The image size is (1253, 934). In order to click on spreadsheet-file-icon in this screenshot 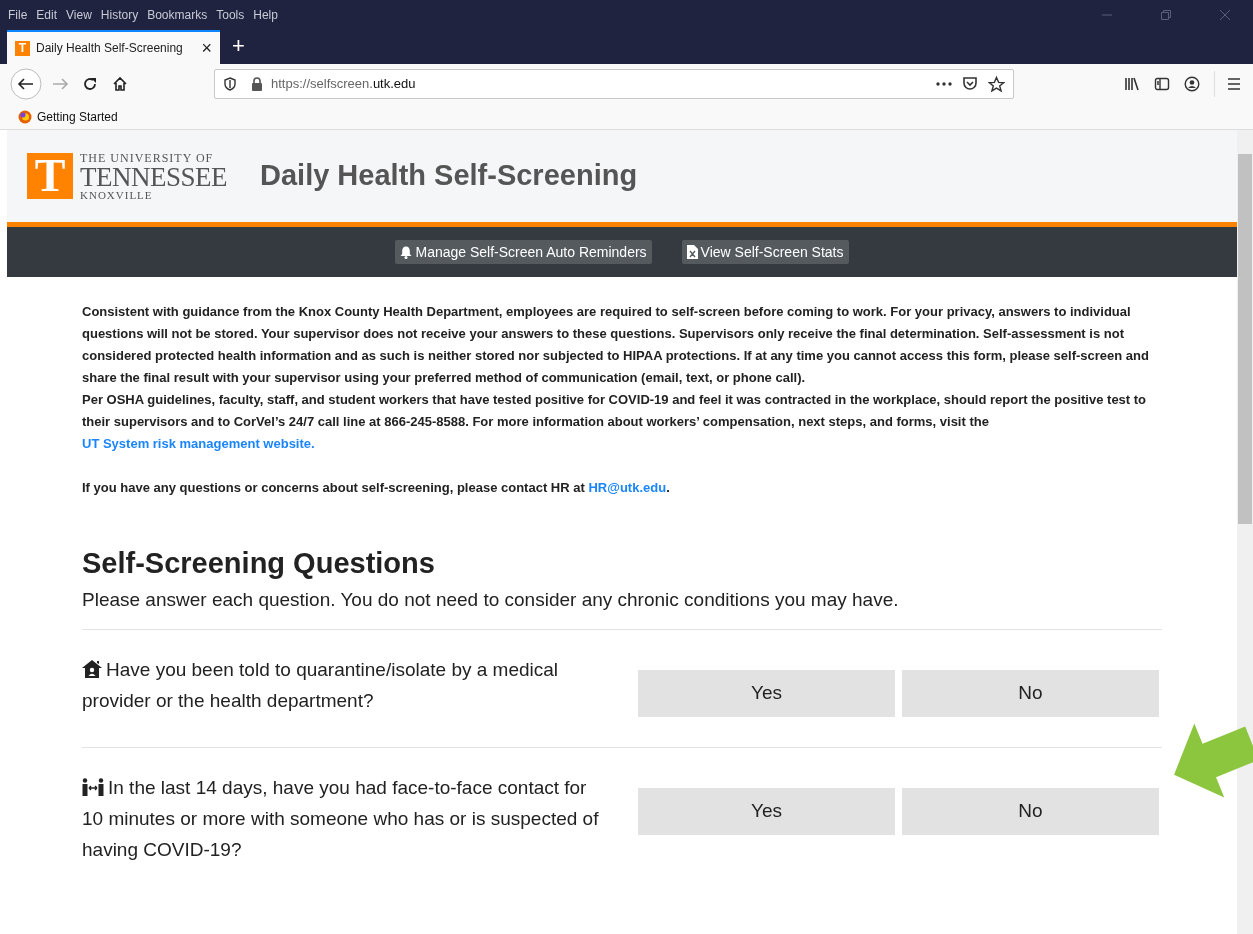, I will do `click(692, 252)`.